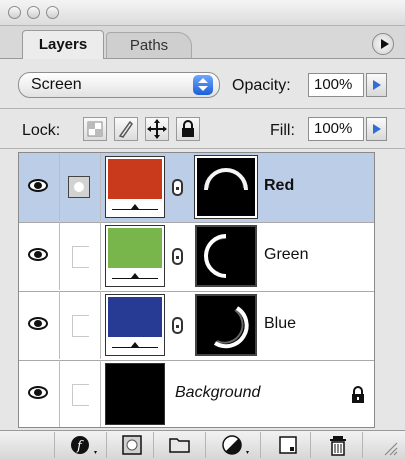 The image size is (405, 460). I want to click on tab-paths: Paths, so click(149, 45).